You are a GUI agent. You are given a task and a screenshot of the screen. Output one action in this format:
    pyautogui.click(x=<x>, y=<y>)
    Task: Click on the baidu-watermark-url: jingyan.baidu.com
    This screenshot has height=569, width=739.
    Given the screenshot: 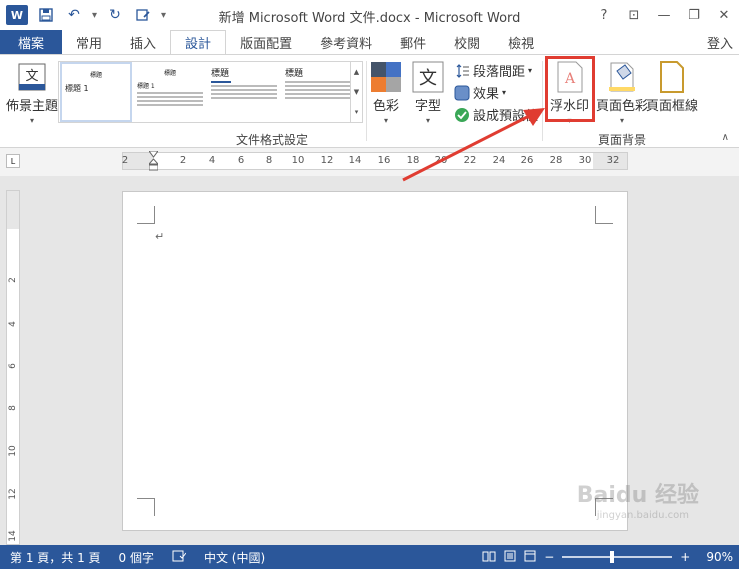 What is the action you would take?
    pyautogui.click(x=642, y=515)
    